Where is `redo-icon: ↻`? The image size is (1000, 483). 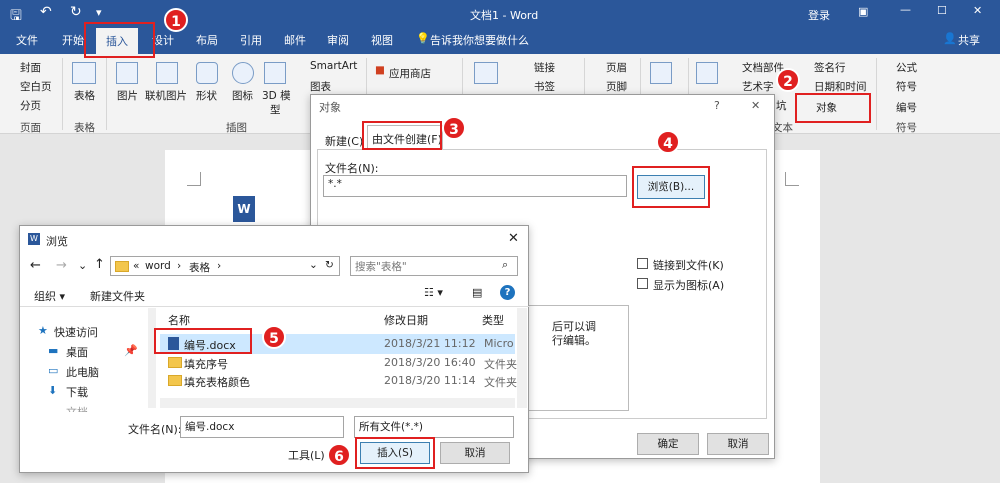 redo-icon: ↻ is located at coordinates (76, 12).